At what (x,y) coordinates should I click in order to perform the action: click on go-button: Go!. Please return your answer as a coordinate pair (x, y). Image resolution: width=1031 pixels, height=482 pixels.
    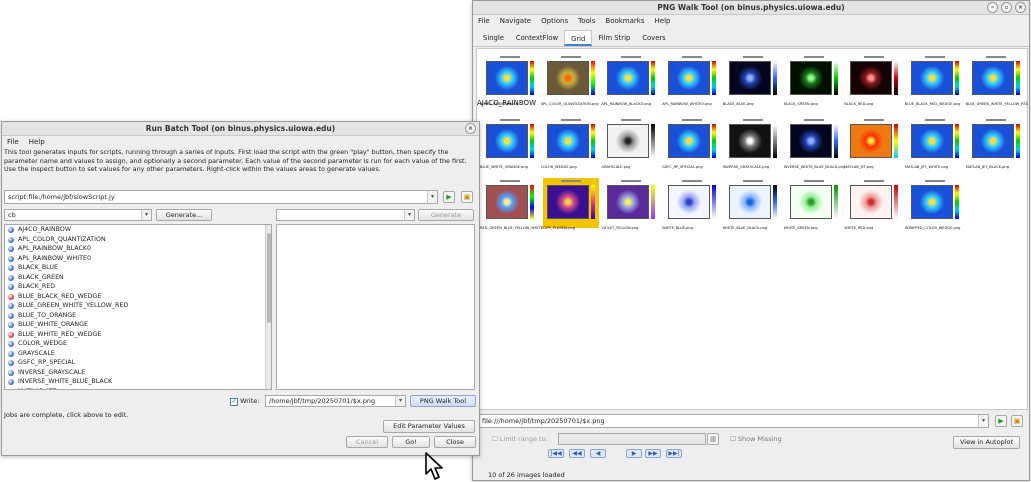
    Looking at the image, I should click on (411, 442).